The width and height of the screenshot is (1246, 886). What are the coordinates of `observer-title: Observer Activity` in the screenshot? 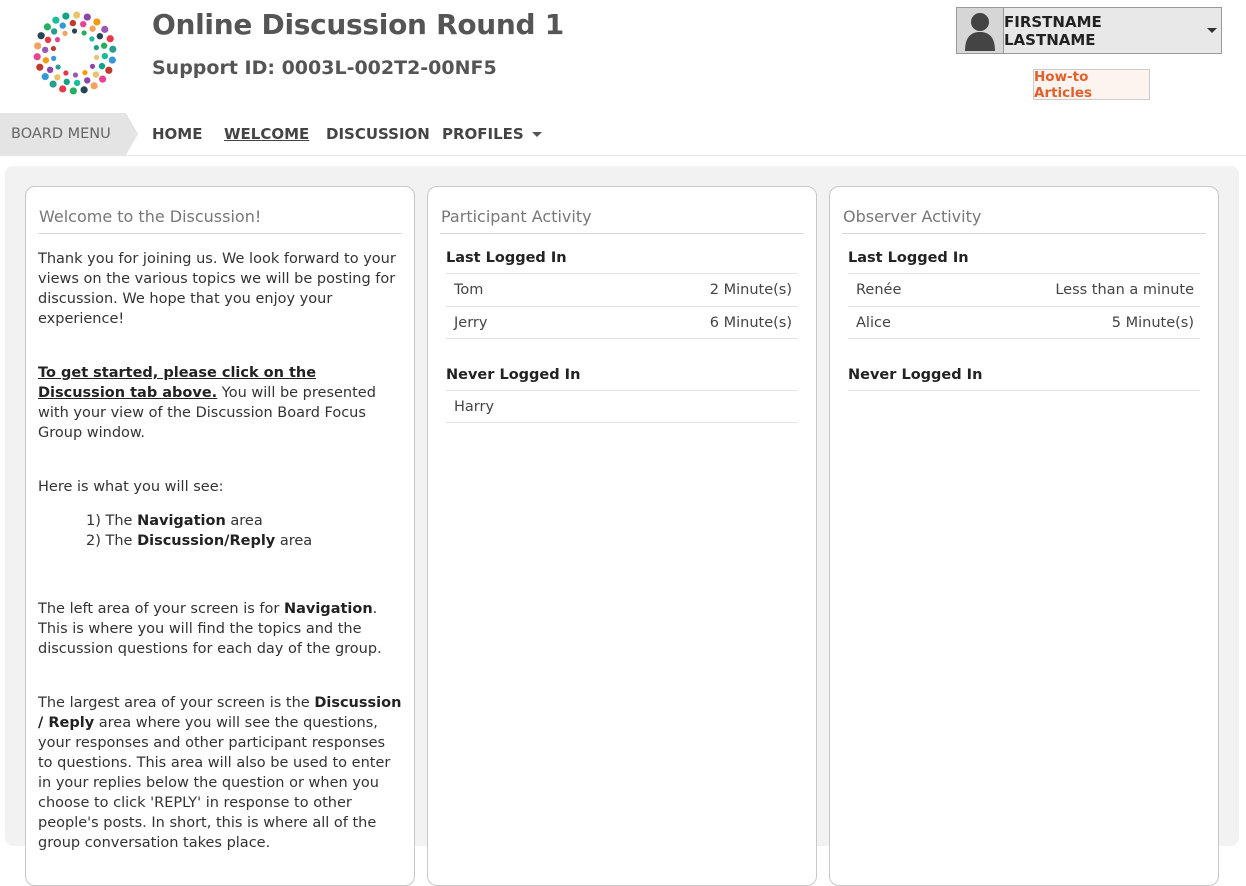 It's located at (912, 216).